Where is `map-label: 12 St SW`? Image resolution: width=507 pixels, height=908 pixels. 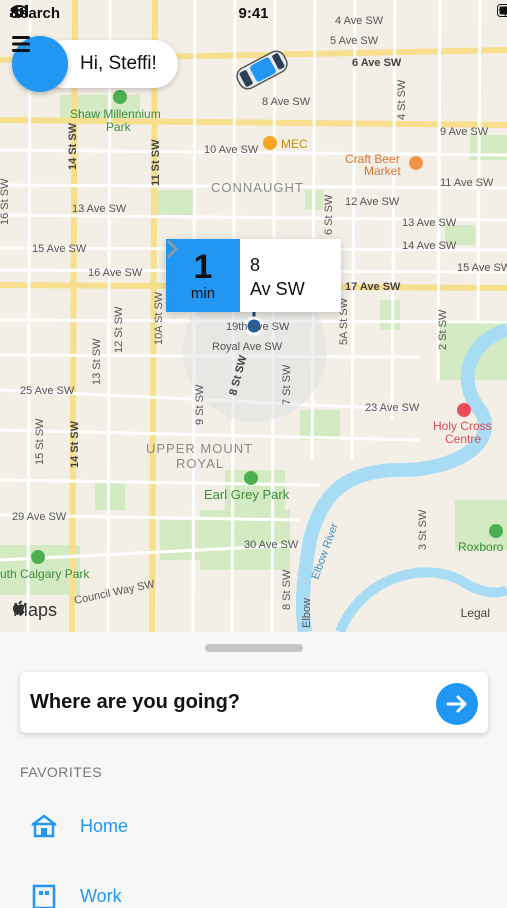
map-label: 12 St SW is located at coordinates (119, 329).